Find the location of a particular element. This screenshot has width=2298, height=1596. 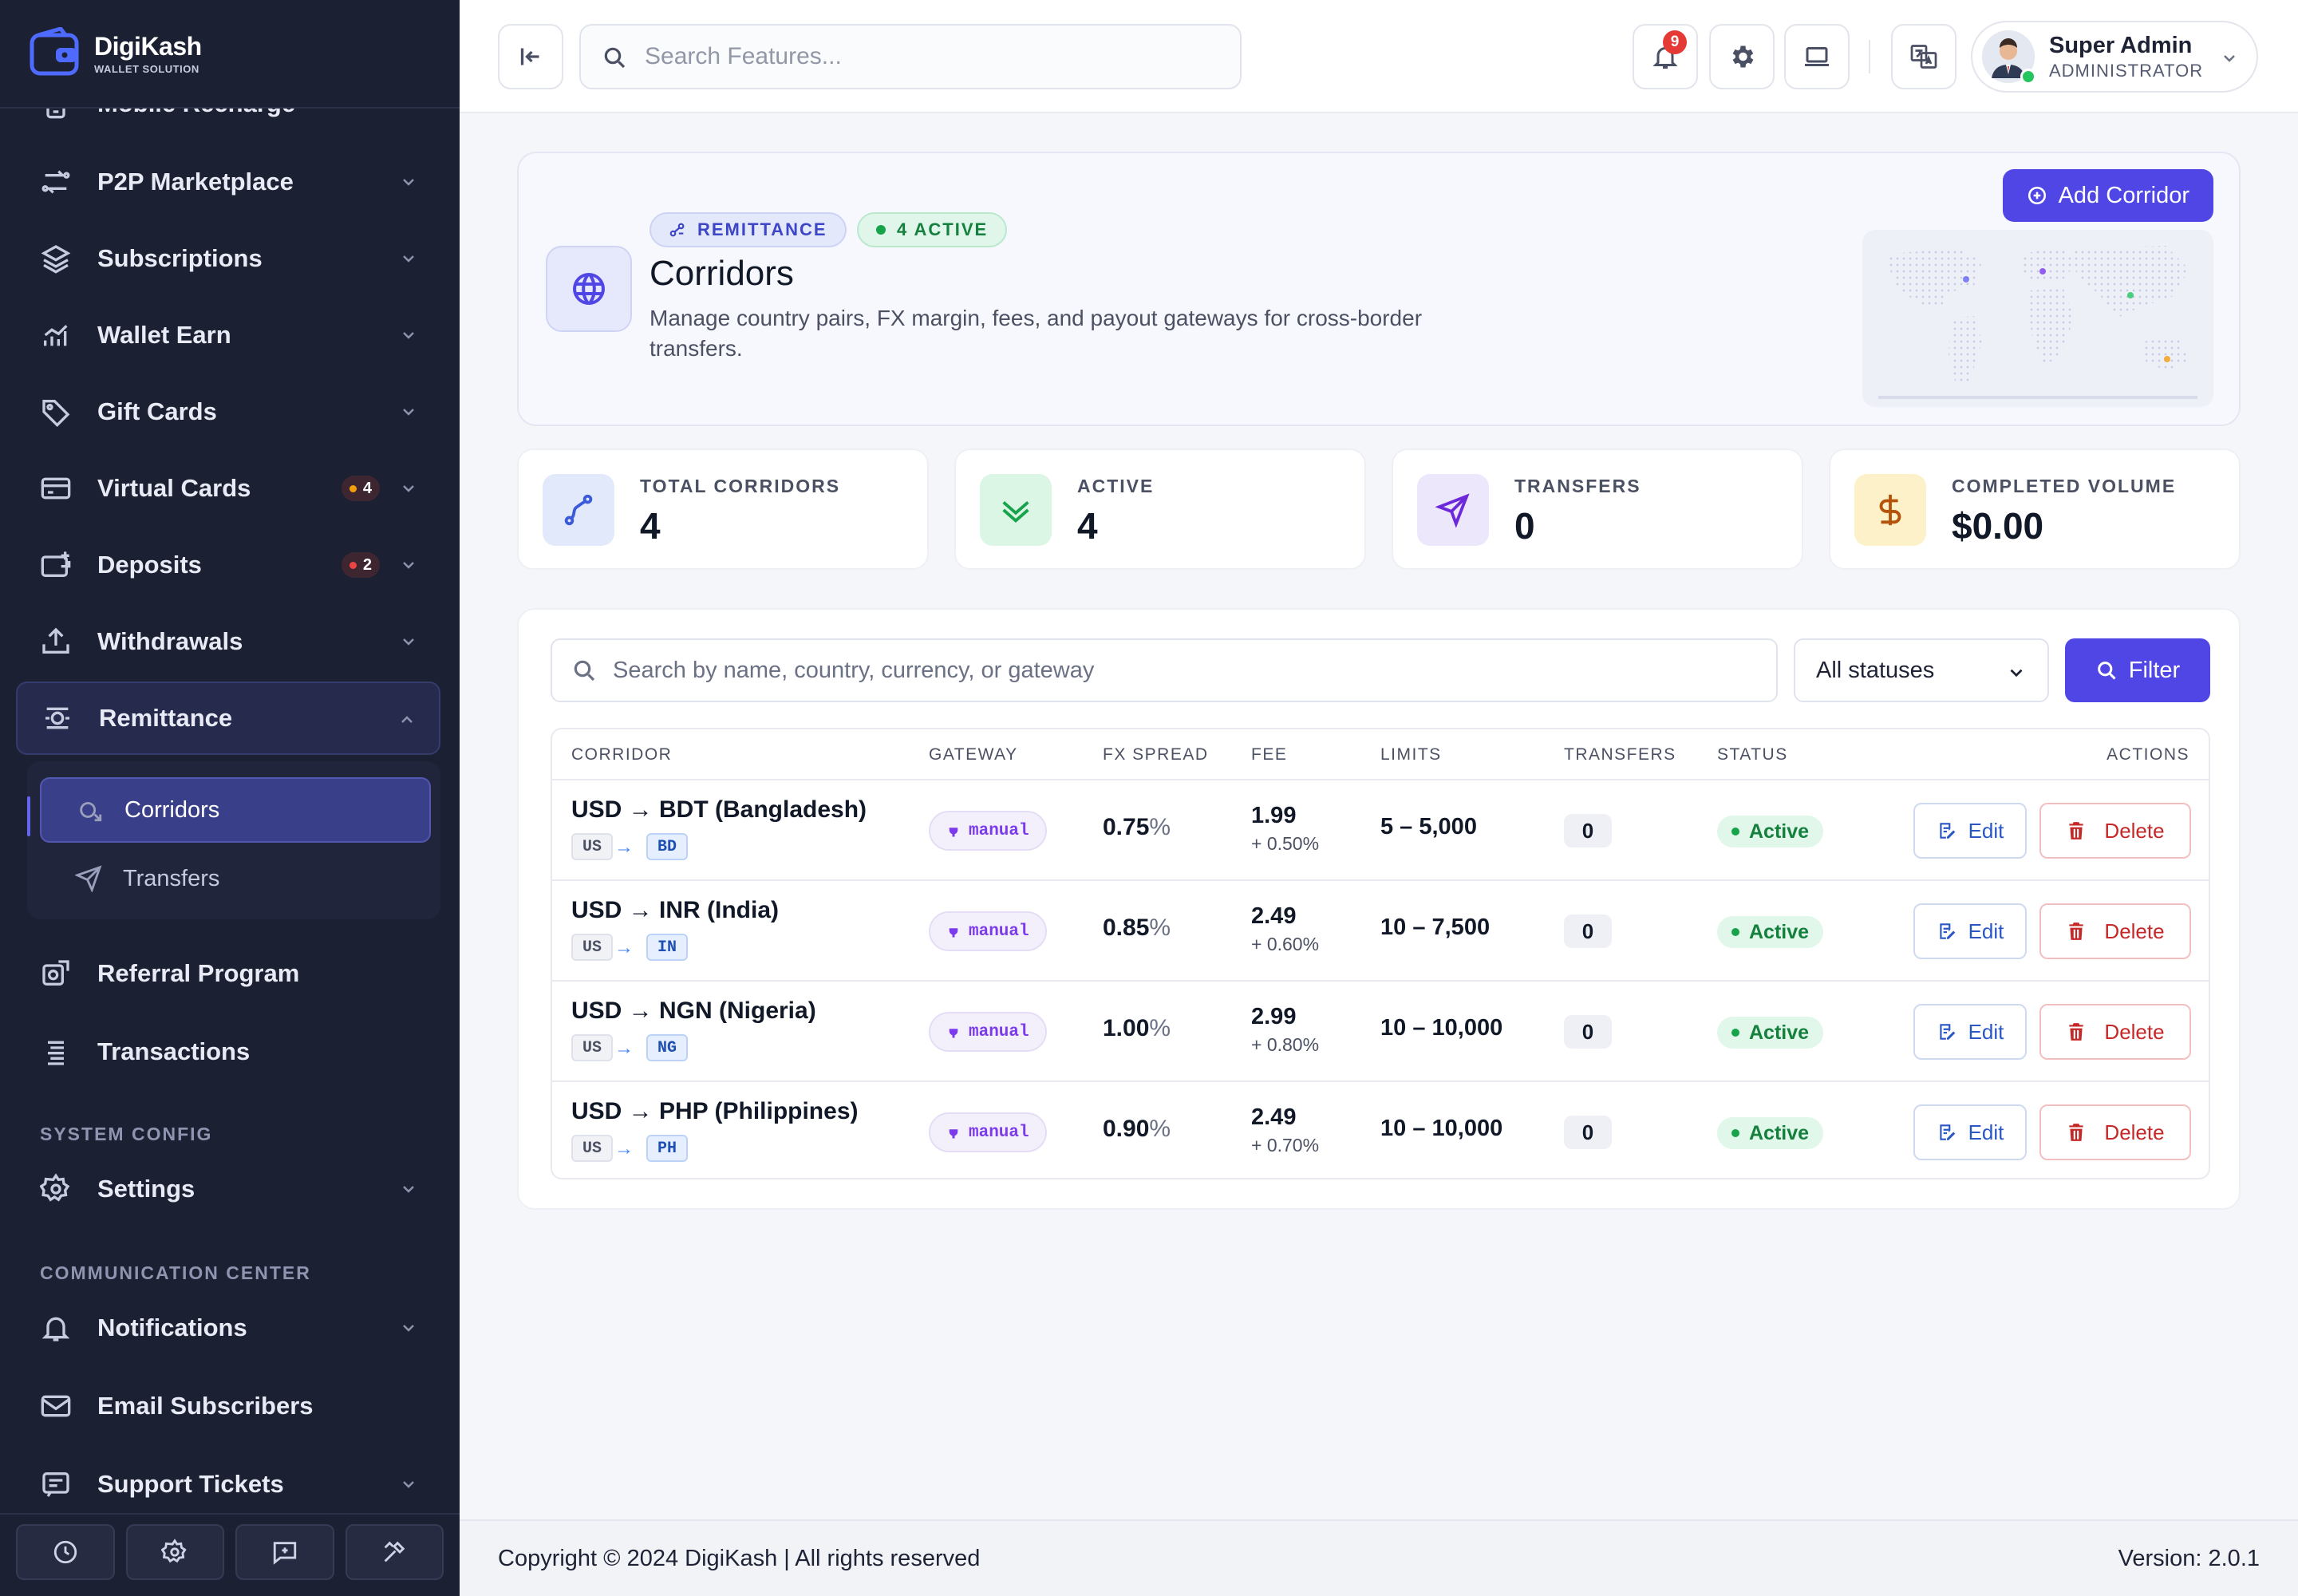

collapse-sidebar-button is located at coordinates (531, 56).